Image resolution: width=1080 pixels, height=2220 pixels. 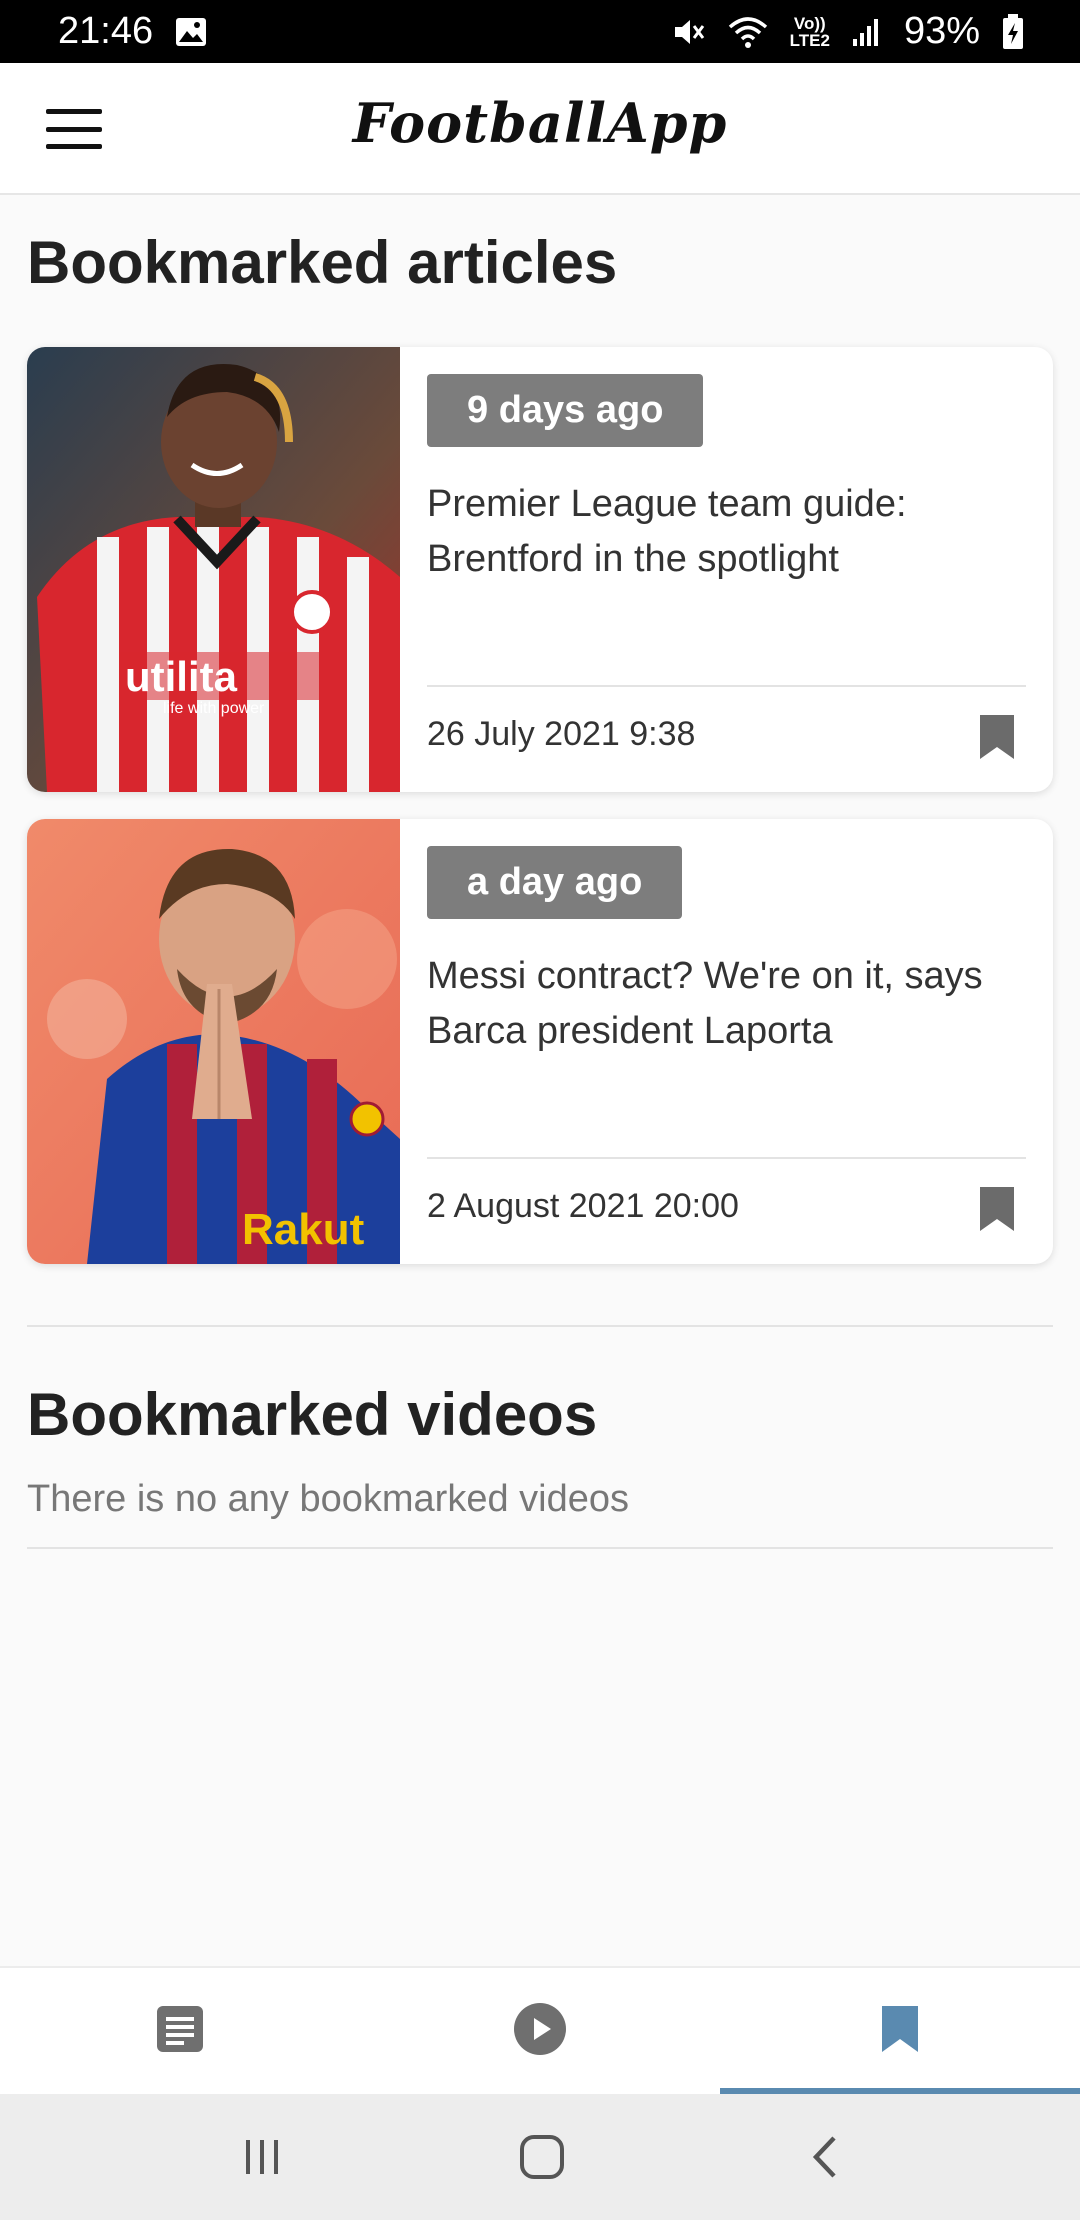 I want to click on battery-charging-icon, so click(x=1013, y=31).